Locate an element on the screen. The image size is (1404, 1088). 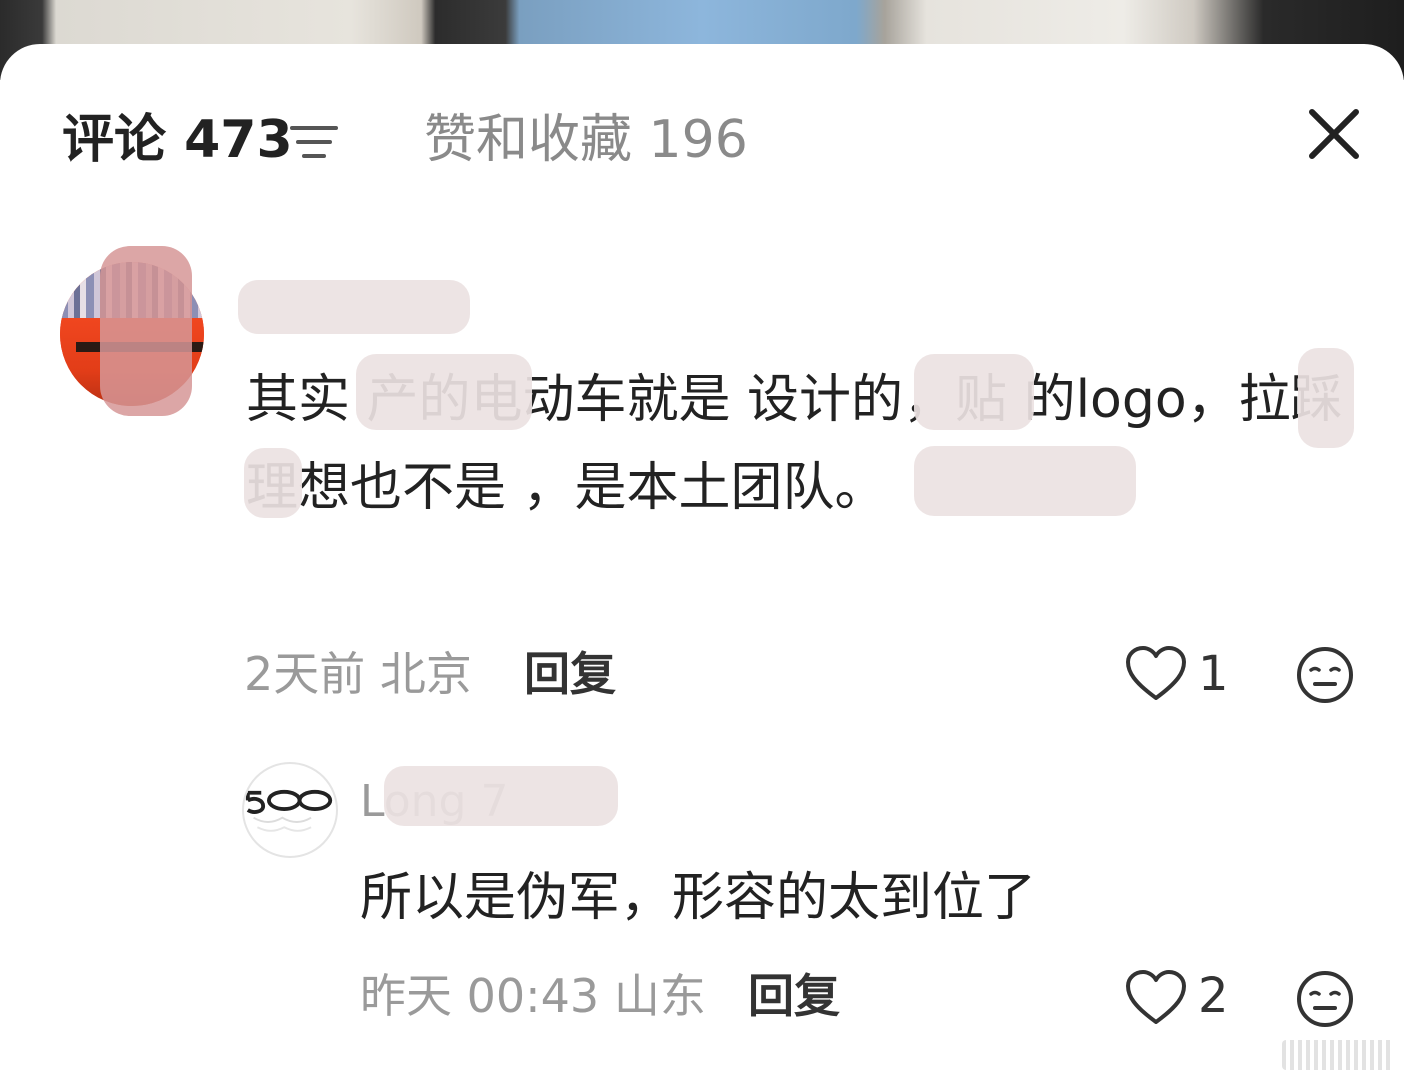
tab-likes-favorites: 赞和收藏 196 is located at coordinates (586, 140).